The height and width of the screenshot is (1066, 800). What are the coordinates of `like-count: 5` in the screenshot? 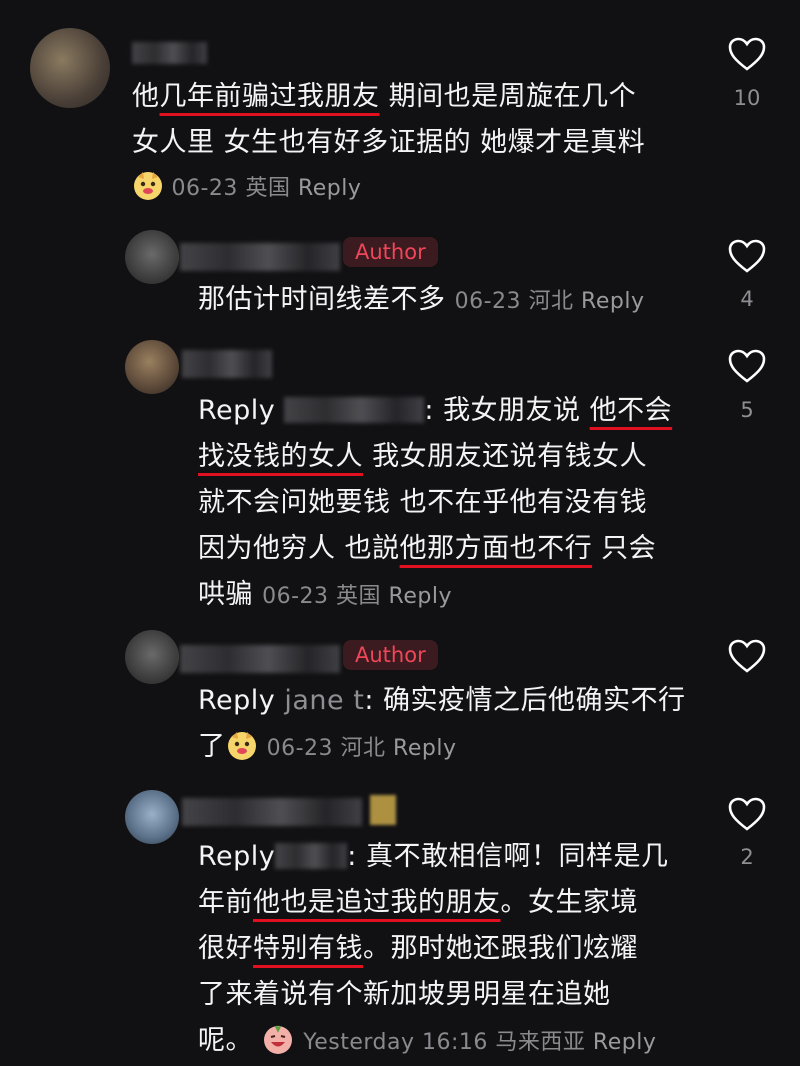 It's located at (747, 410).